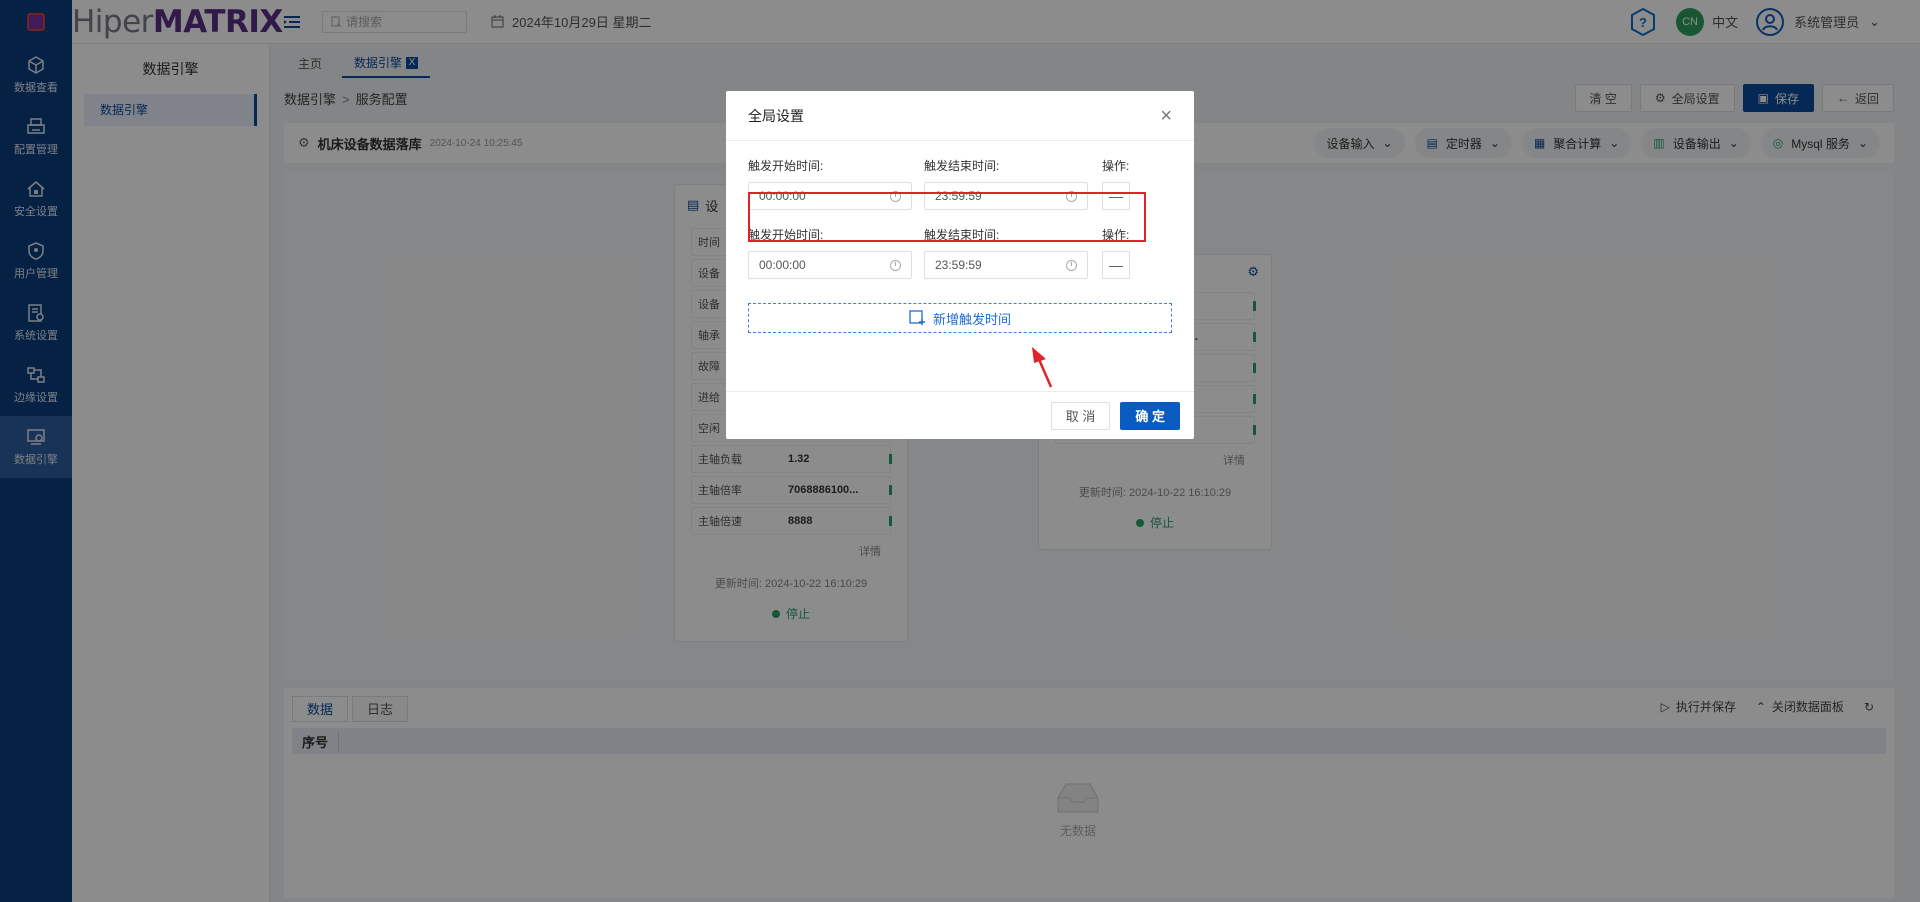  Describe the element at coordinates (1166, 116) in the screenshot. I see `close-icon: ×` at that location.